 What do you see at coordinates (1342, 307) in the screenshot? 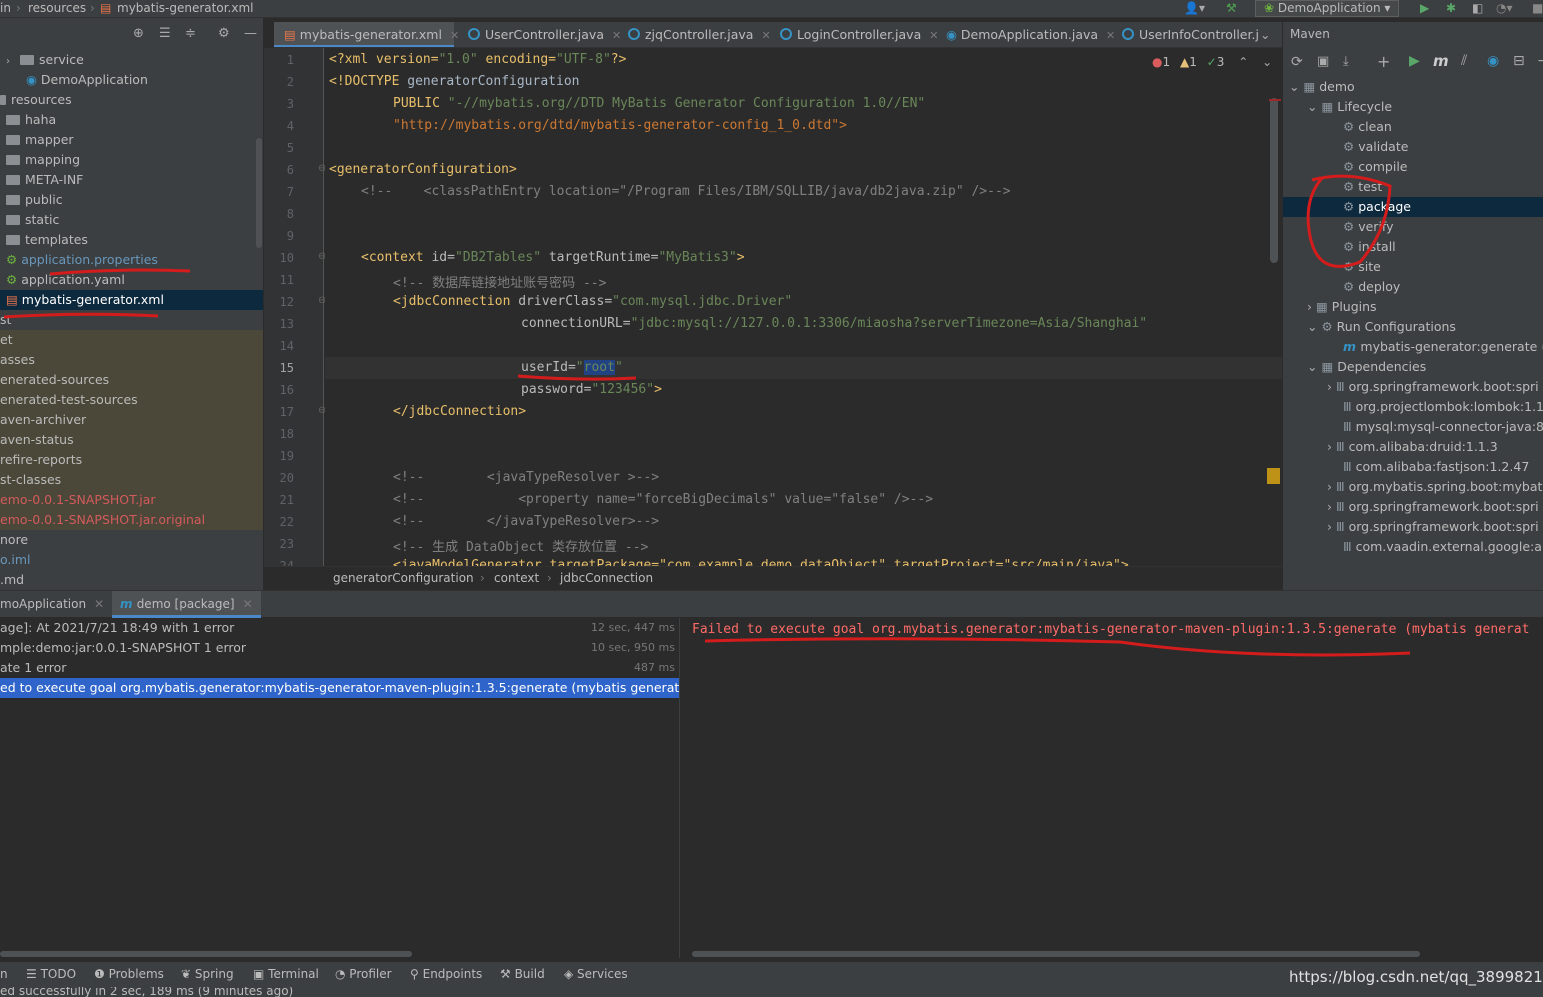
I see `maven-plugins: › ▦ Plugins` at bounding box center [1342, 307].